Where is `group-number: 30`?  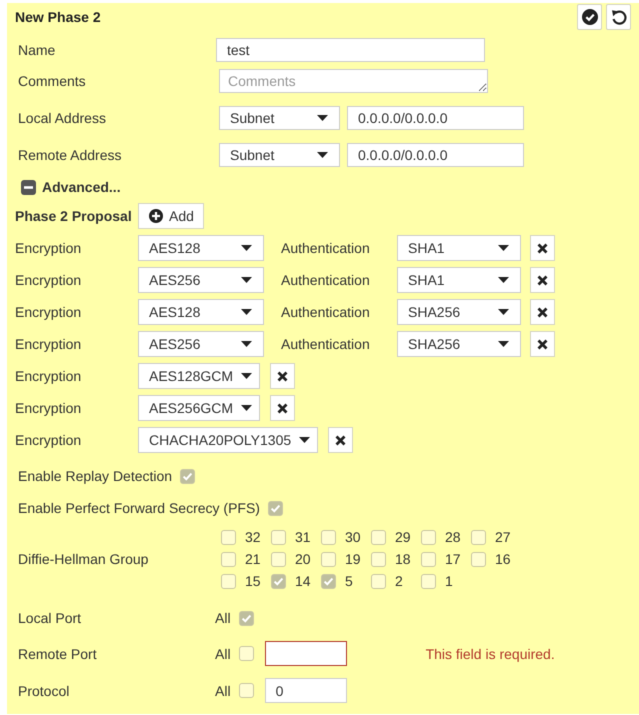 group-number: 30 is located at coordinates (353, 537).